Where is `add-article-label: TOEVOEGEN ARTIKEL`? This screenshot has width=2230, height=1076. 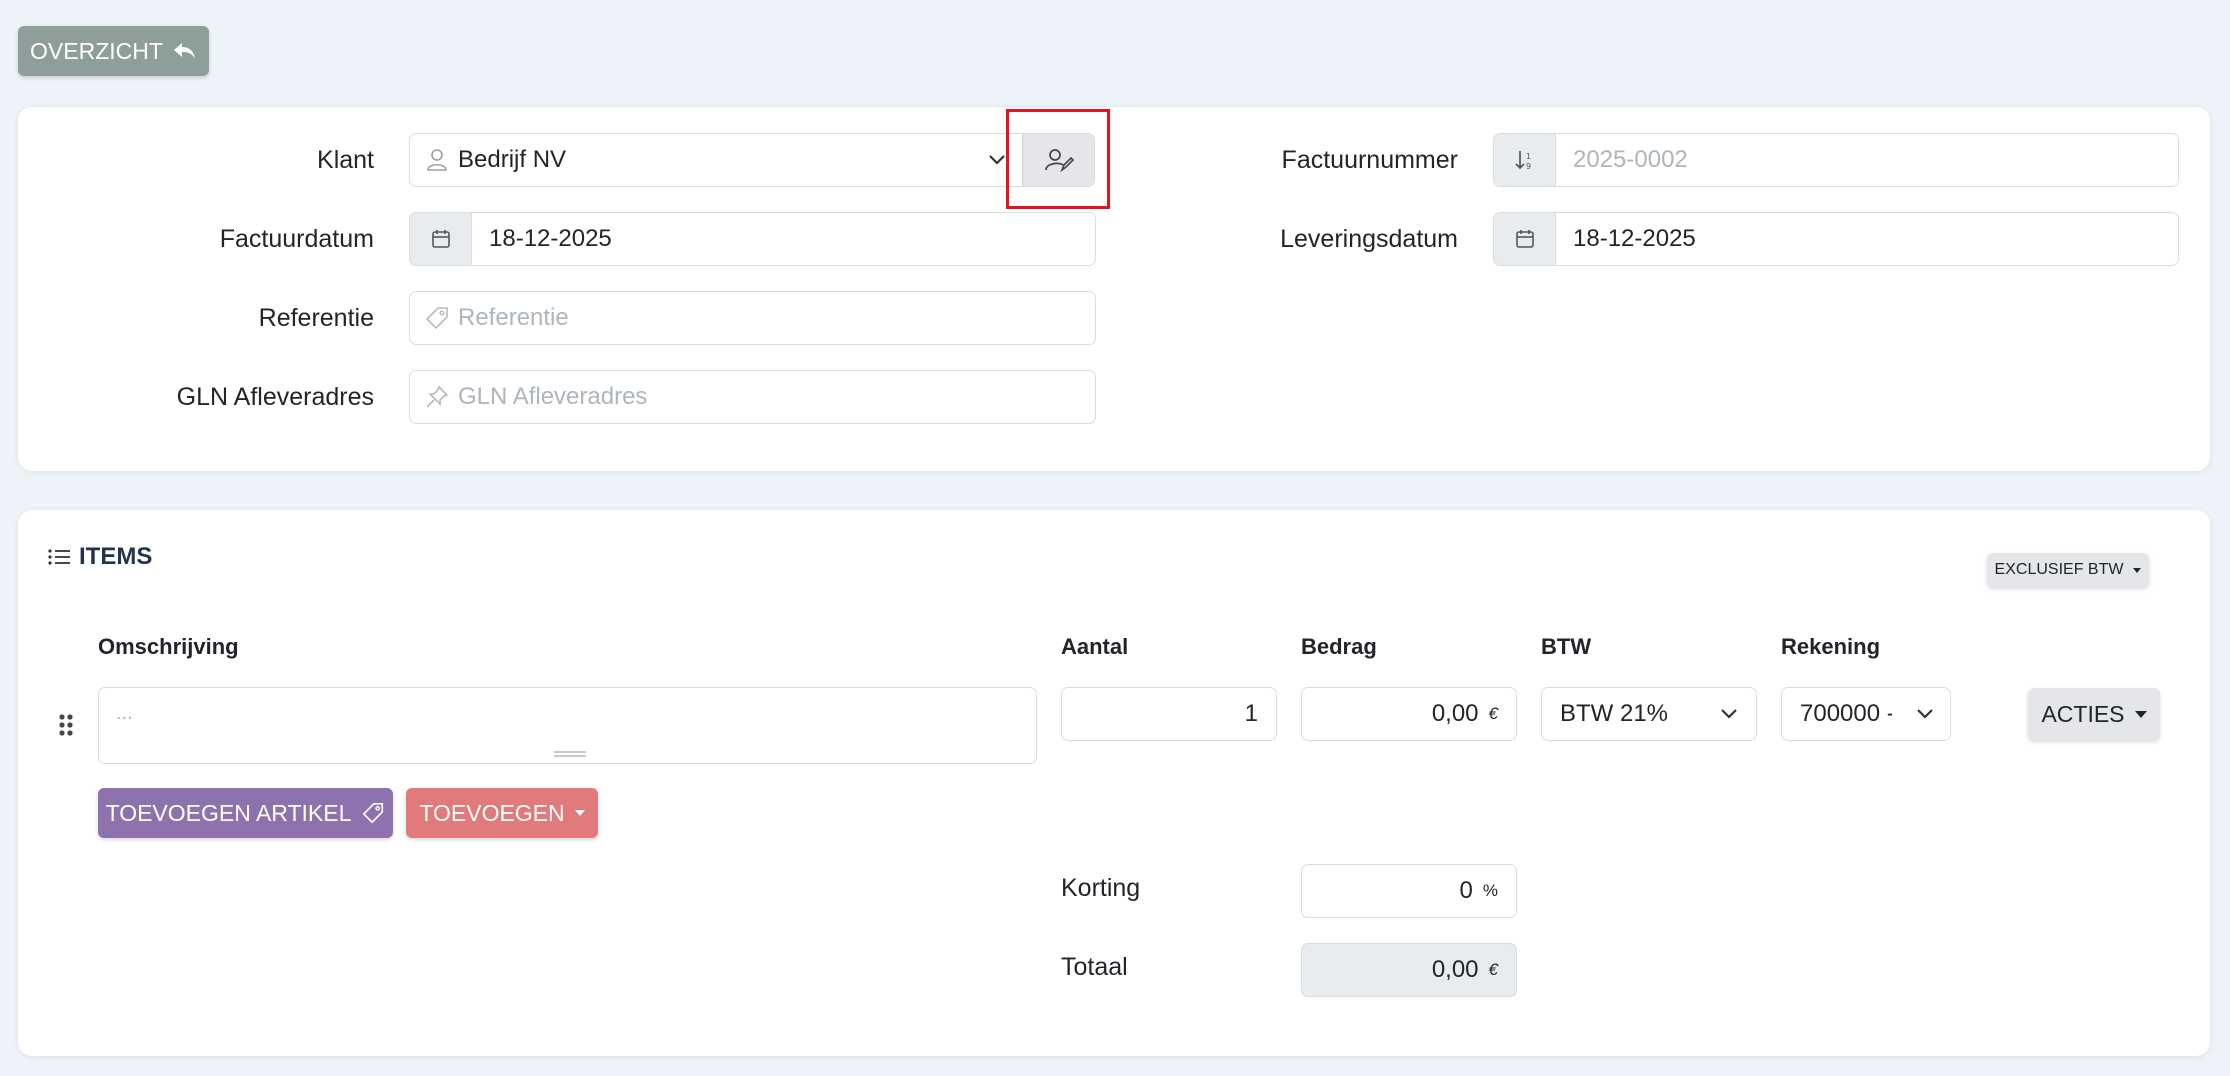
add-article-label: TOEVOEGEN ARTIKEL is located at coordinates (228, 812).